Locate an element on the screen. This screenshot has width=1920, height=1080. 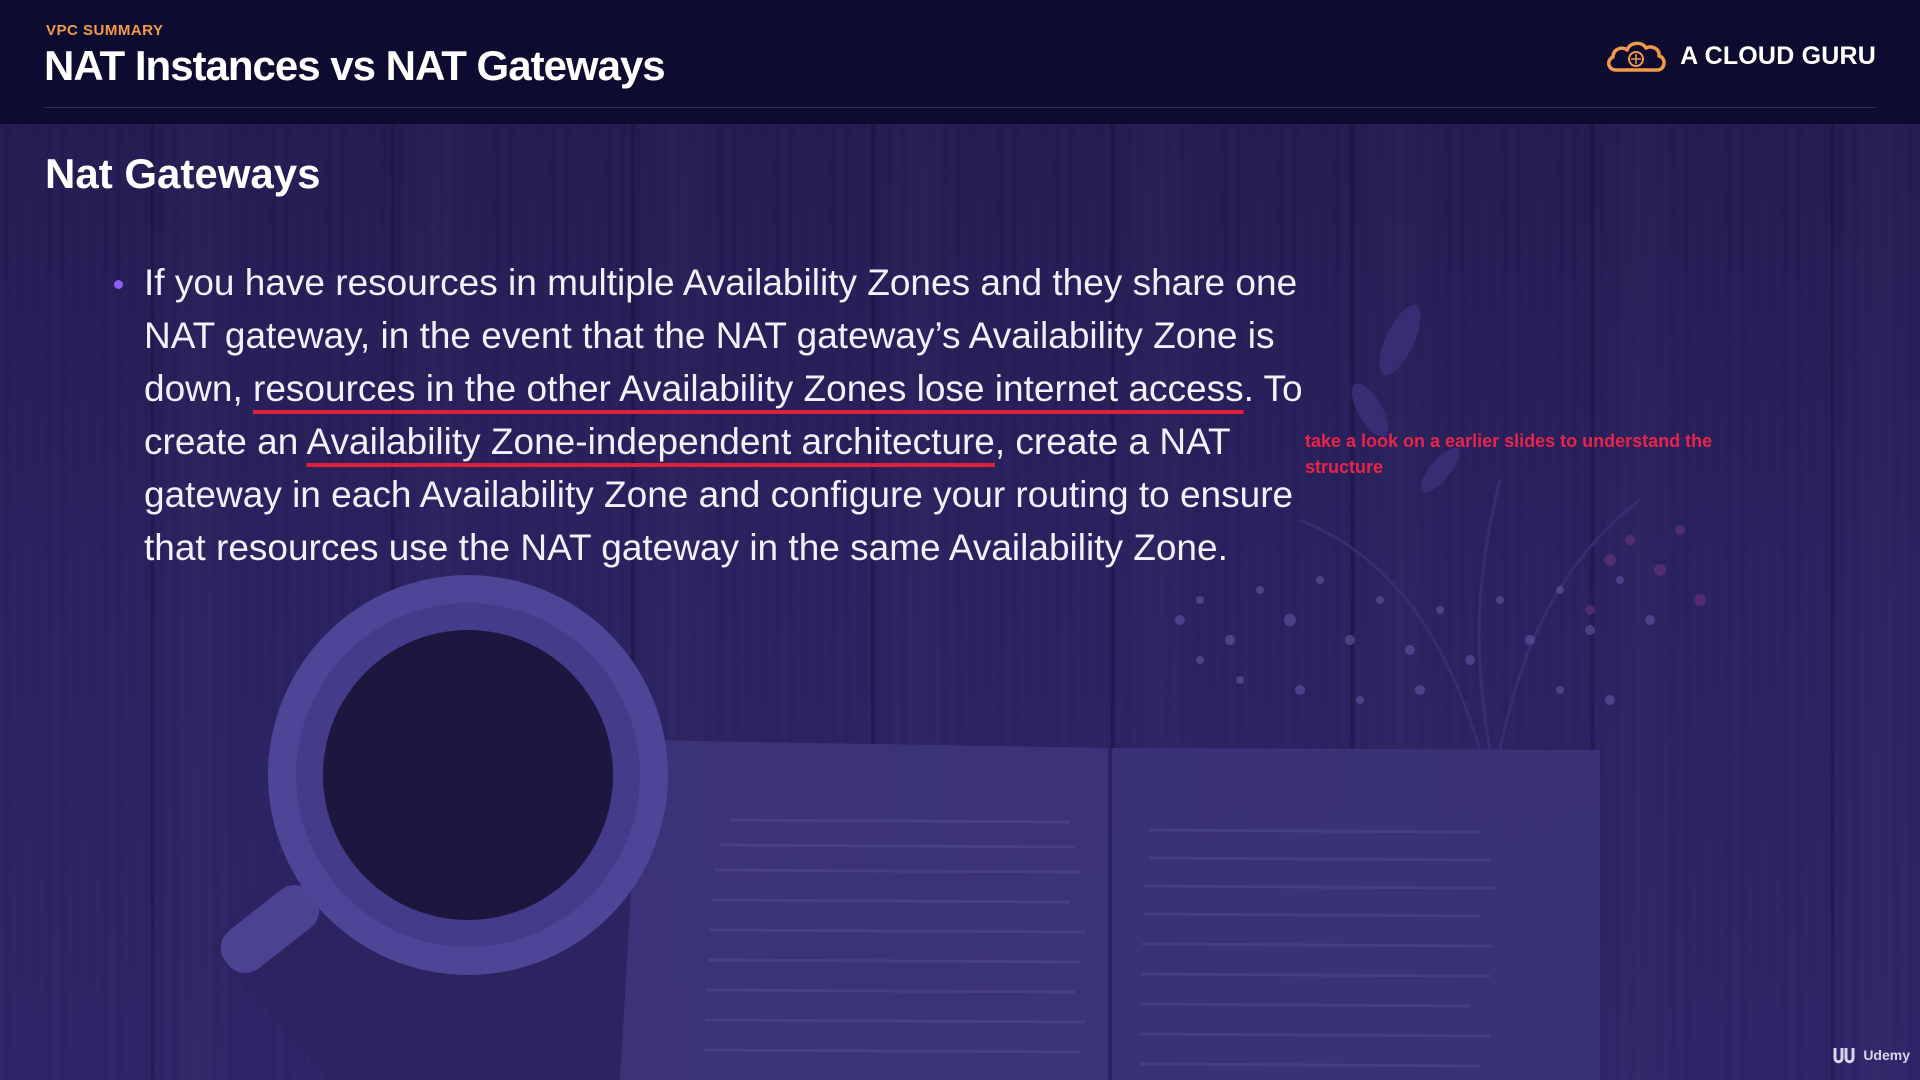
brand-name: A CLOUD GURU is located at coordinates (1778, 55).